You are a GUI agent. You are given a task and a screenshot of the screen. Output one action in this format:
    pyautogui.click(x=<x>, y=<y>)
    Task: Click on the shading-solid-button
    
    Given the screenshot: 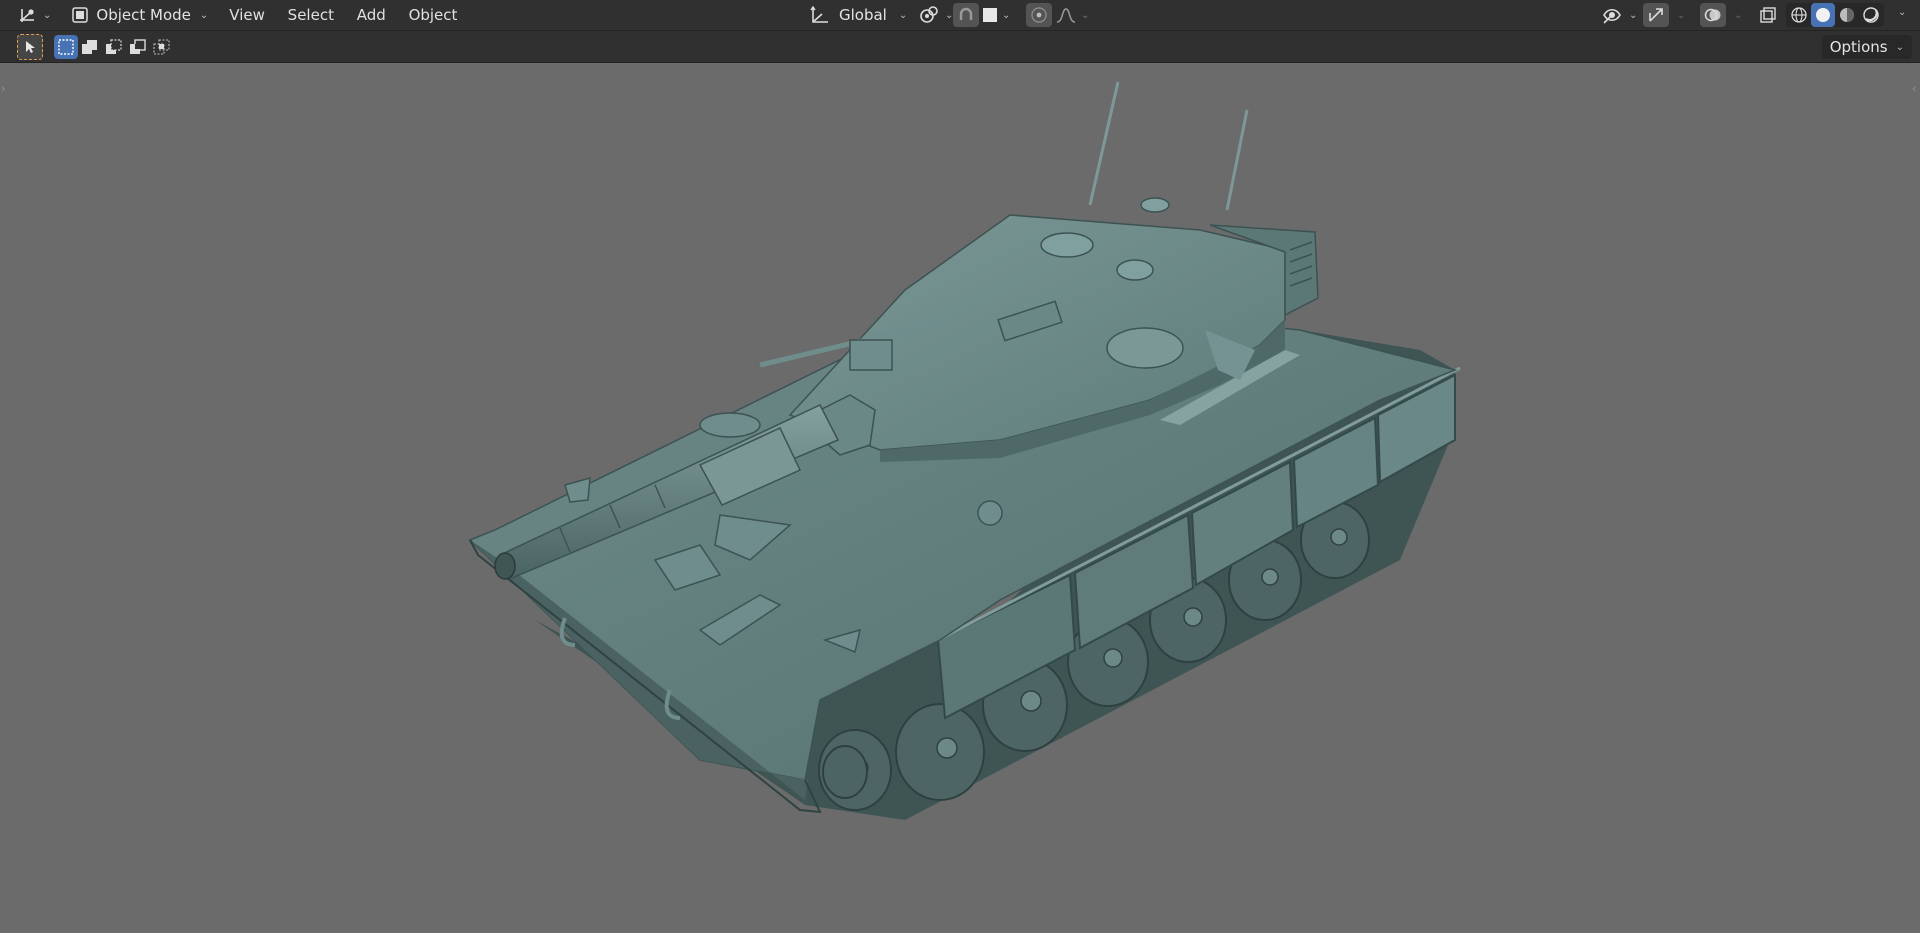 What is the action you would take?
    pyautogui.click(x=1823, y=15)
    